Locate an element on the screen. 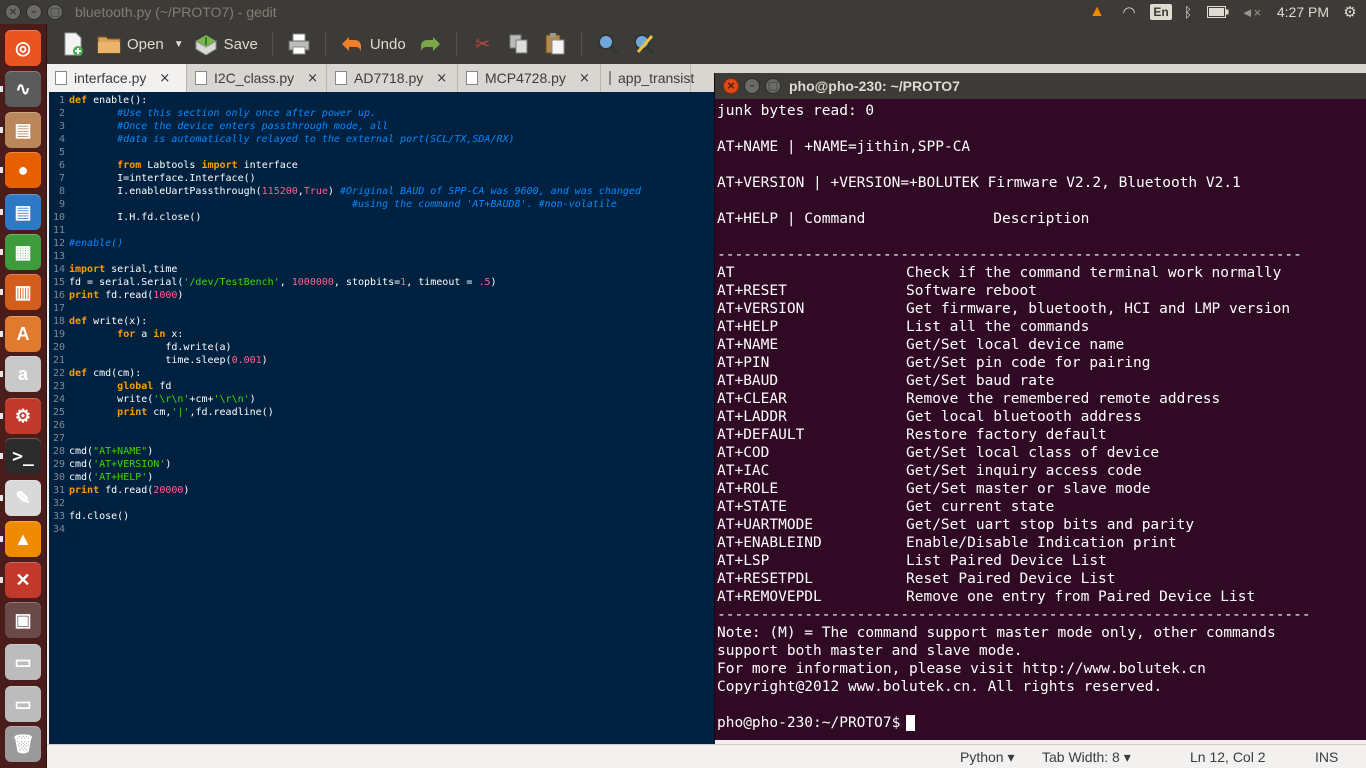 The image size is (1366, 768). tab-4: MCP4728.py × is located at coordinates (529, 78).